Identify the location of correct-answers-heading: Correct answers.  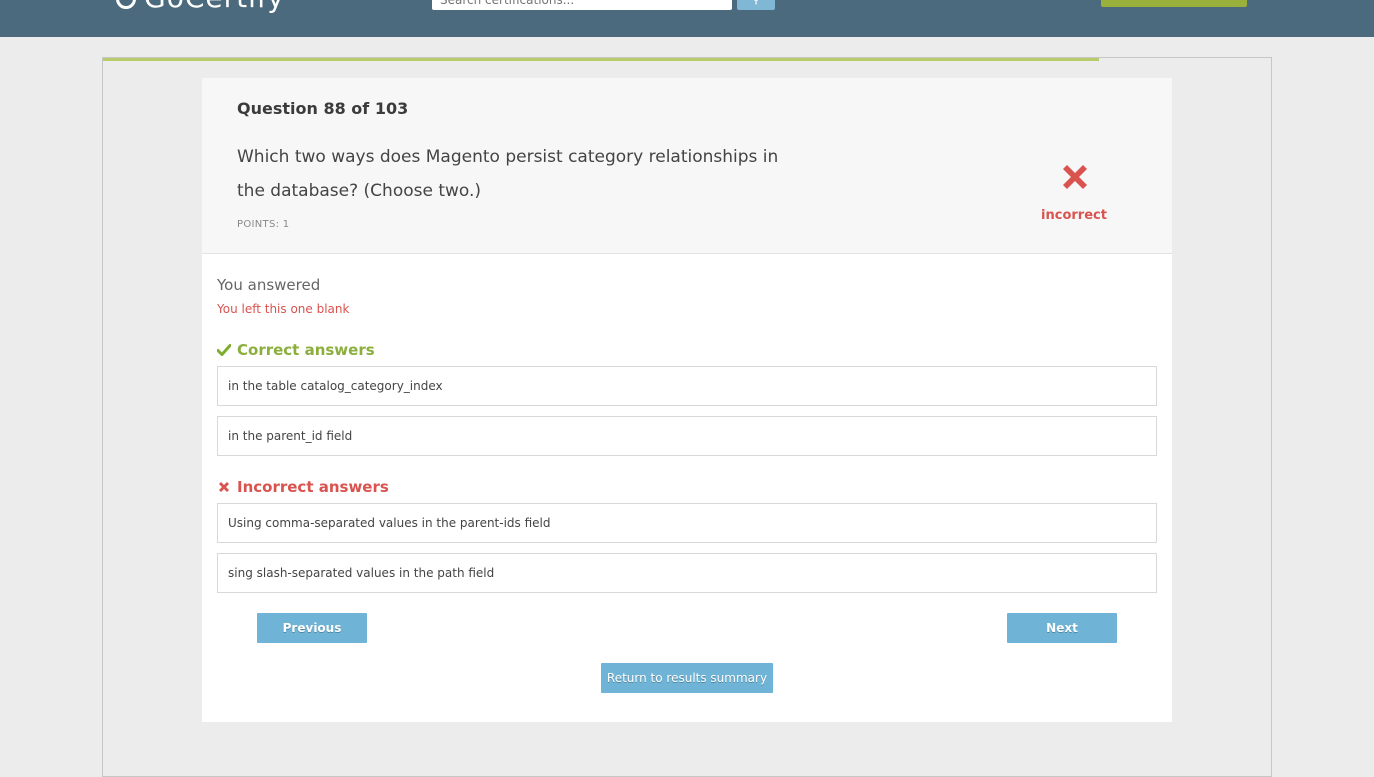
(296, 350).